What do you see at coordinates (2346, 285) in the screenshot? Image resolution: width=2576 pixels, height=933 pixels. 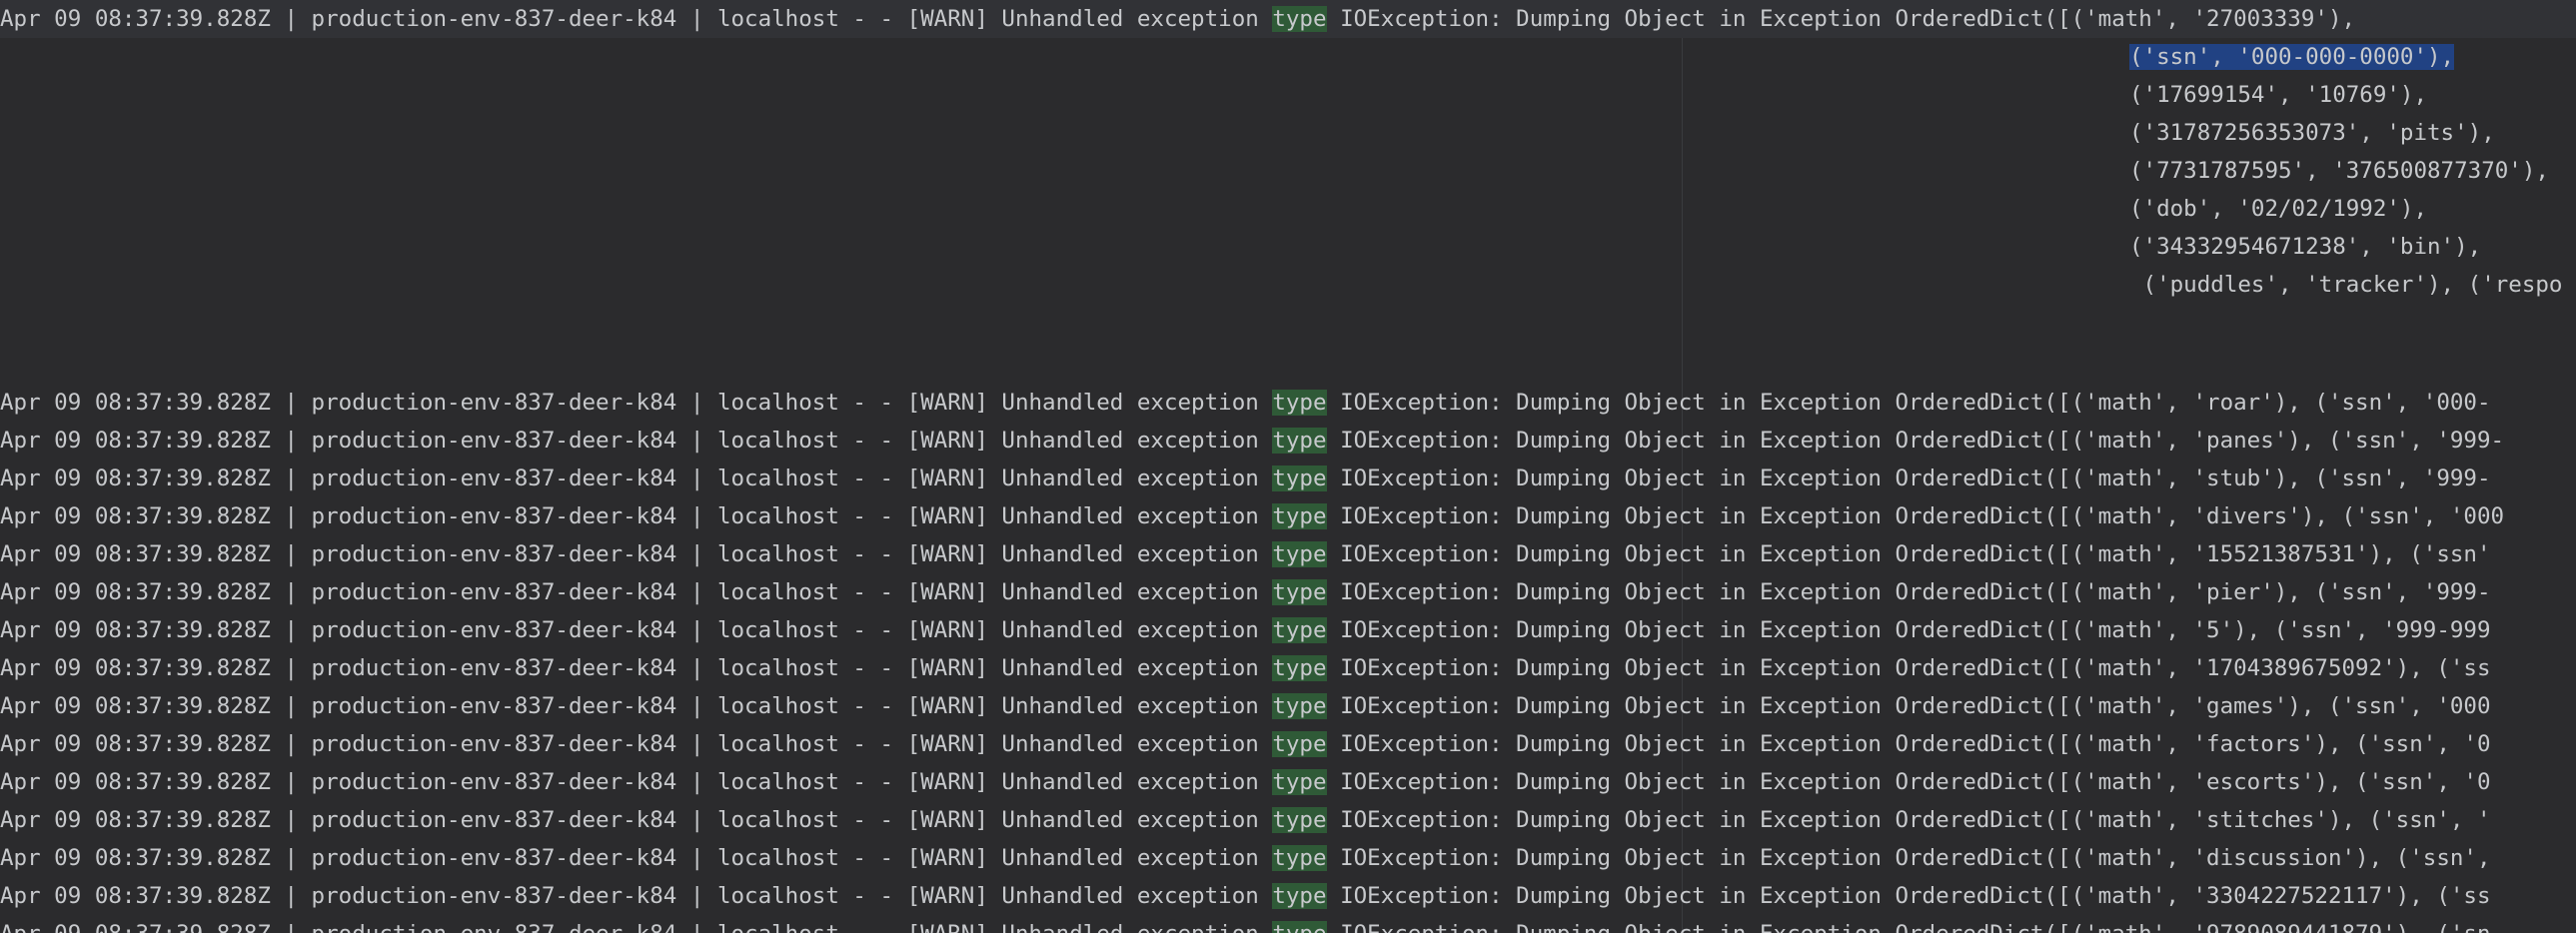 I see `log-continuation-line: ('puddles', 'tracker'), ('respo` at bounding box center [2346, 285].